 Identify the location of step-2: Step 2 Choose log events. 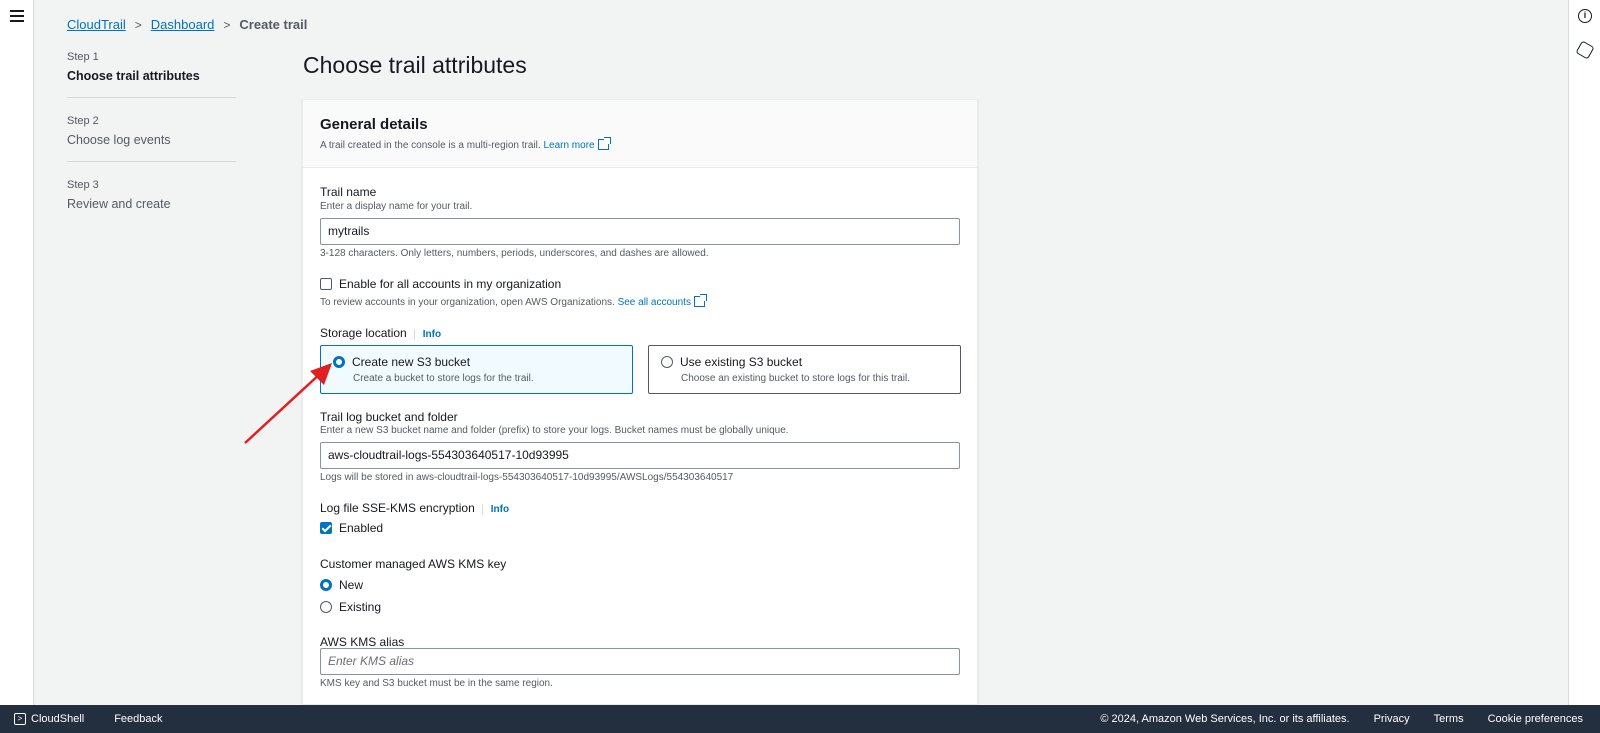
(151, 138).